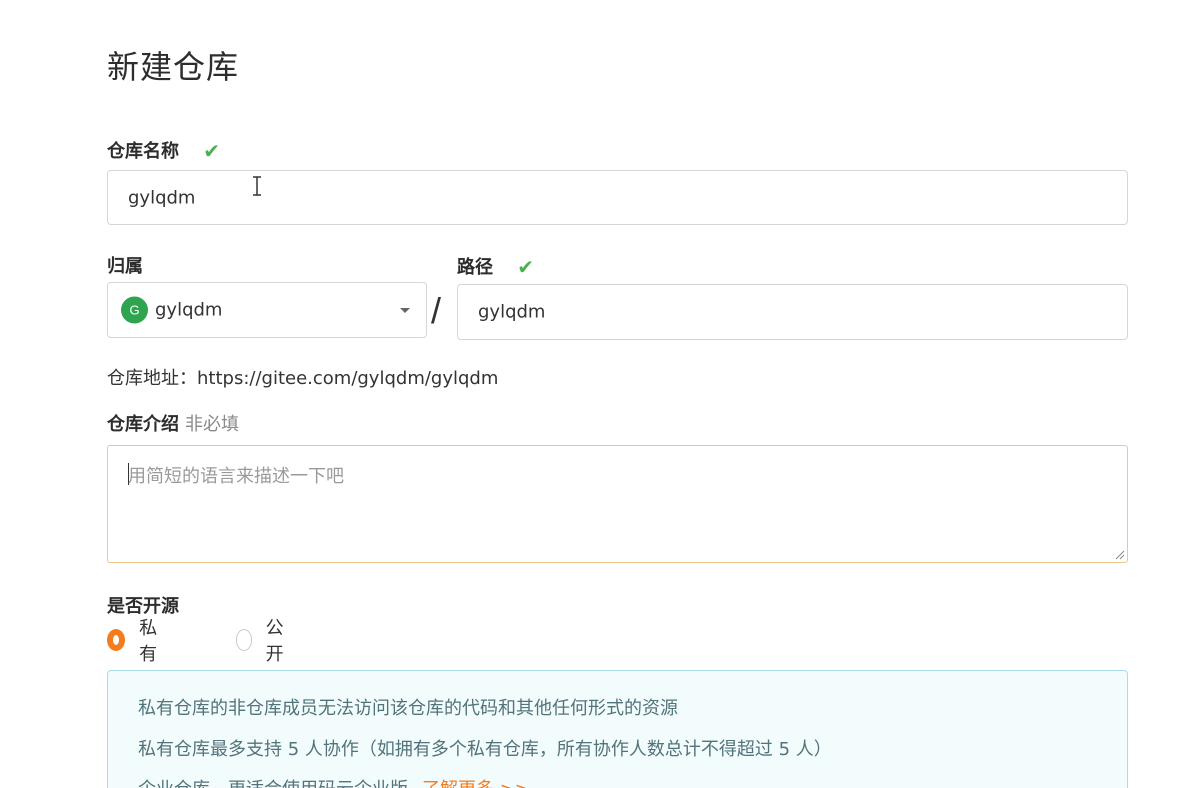 The image size is (1183, 788). I want to click on notice-line-1: 私有仓库的非仓库成员无法访问该仓库的代码和其他任何形式的资源, so click(408, 708).